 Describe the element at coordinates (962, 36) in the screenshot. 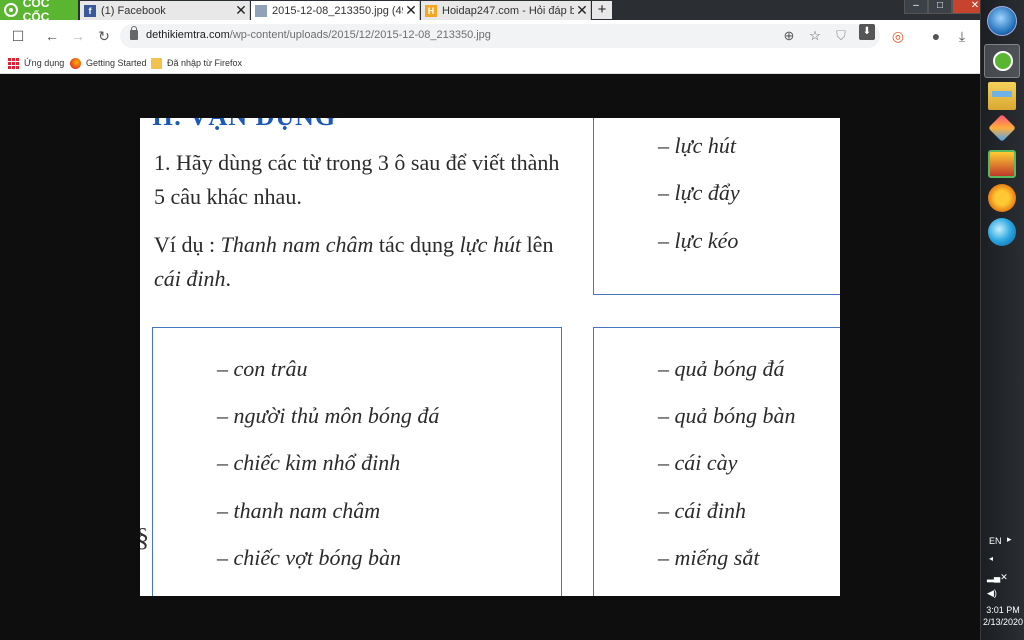

I see `download-icon: ⤓` at that location.